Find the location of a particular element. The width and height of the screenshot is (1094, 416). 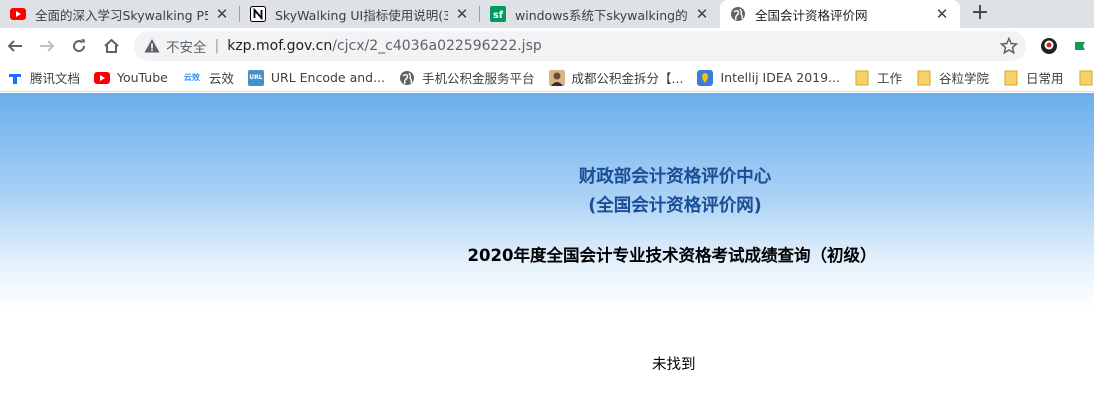

bookmark-tencent-docs: 腾讯文档 is located at coordinates (43, 77).